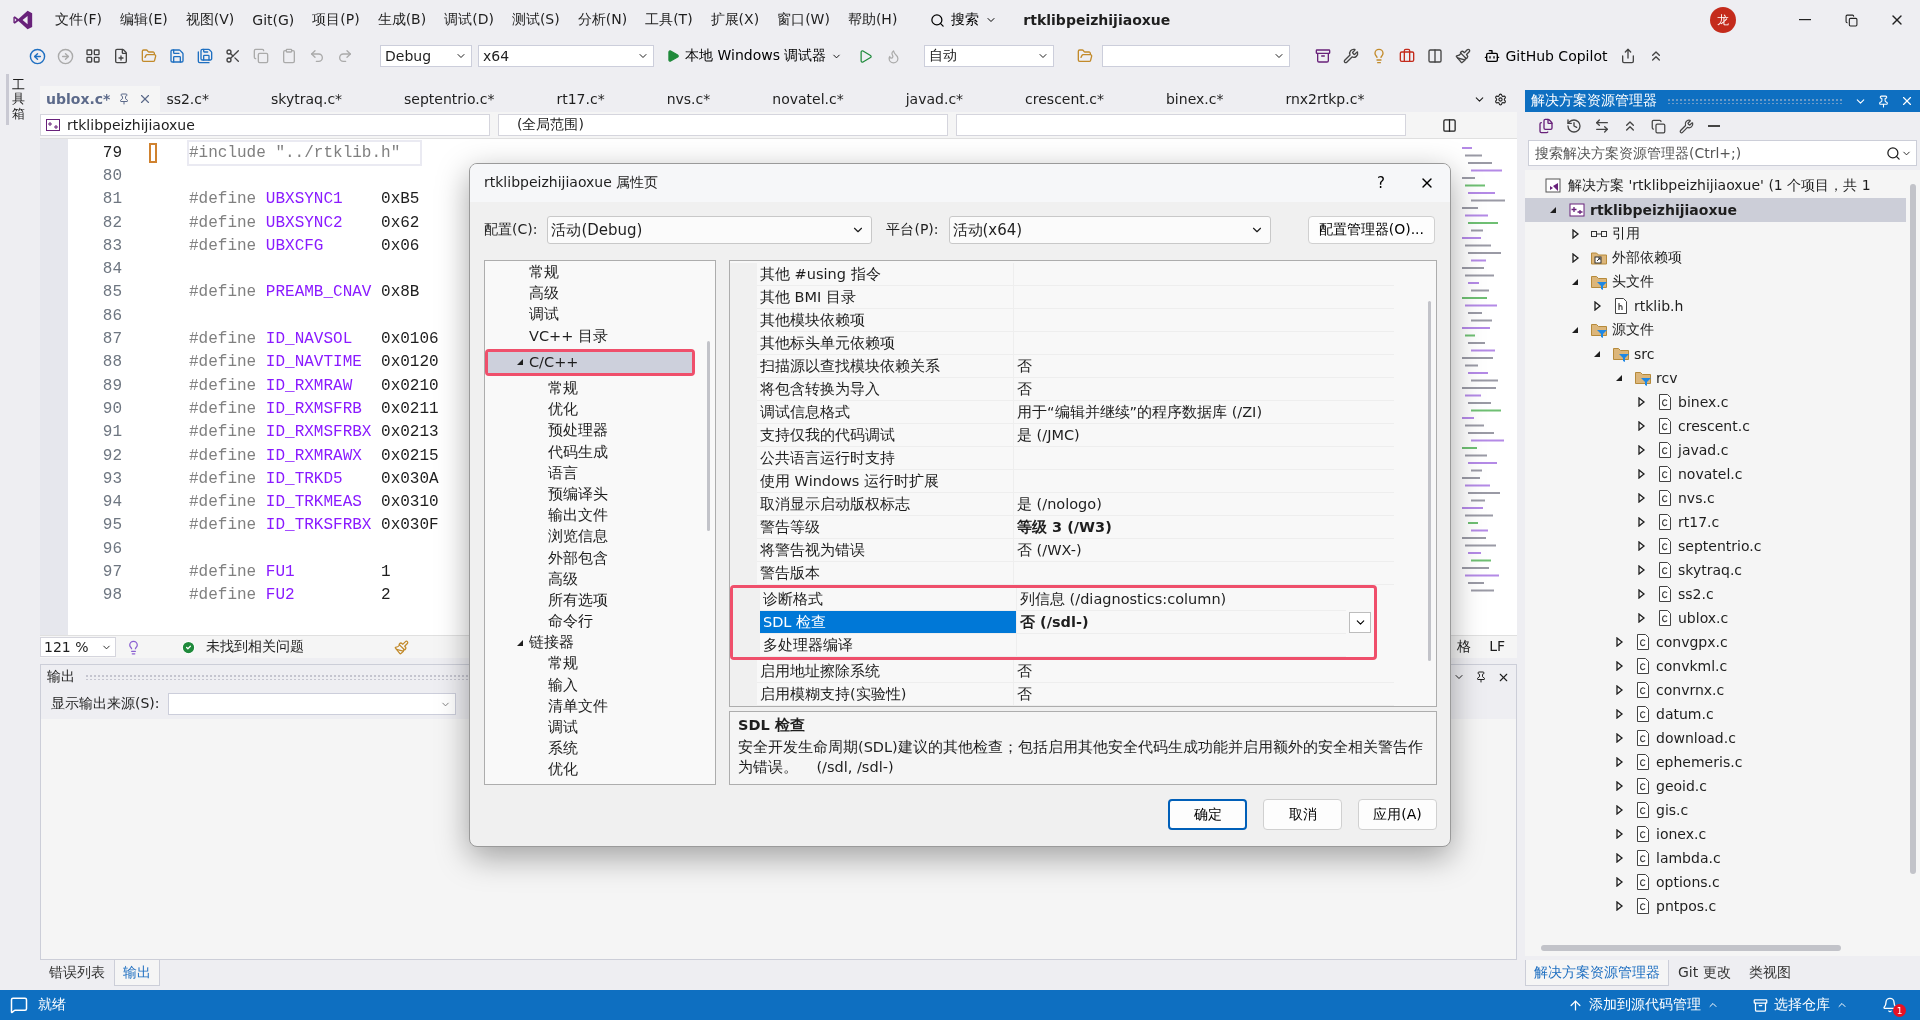 The image size is (1920, 1020). What do you see at coordinates (137, 973) in the screenshot?
I see `panel-tab: 输出` at bounding box center [137, 973].